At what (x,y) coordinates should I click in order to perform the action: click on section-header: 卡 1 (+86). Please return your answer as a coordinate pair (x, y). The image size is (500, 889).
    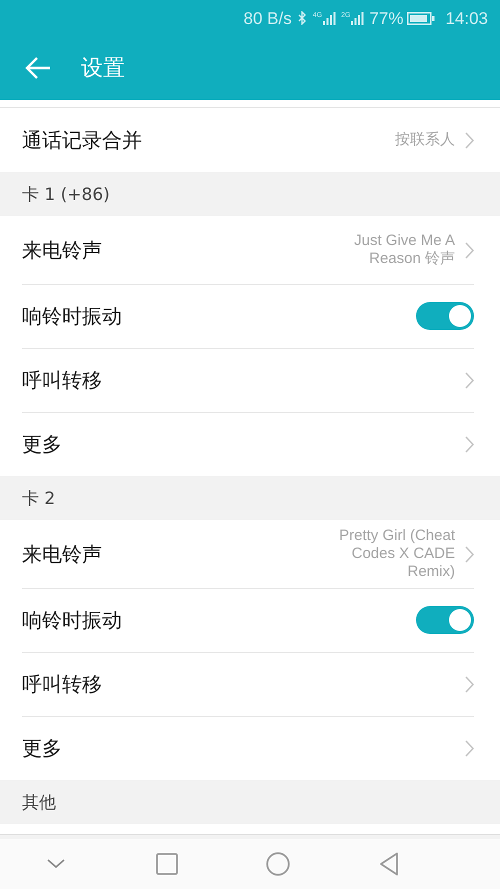
    Looking at the image, I should click on (66, 195).